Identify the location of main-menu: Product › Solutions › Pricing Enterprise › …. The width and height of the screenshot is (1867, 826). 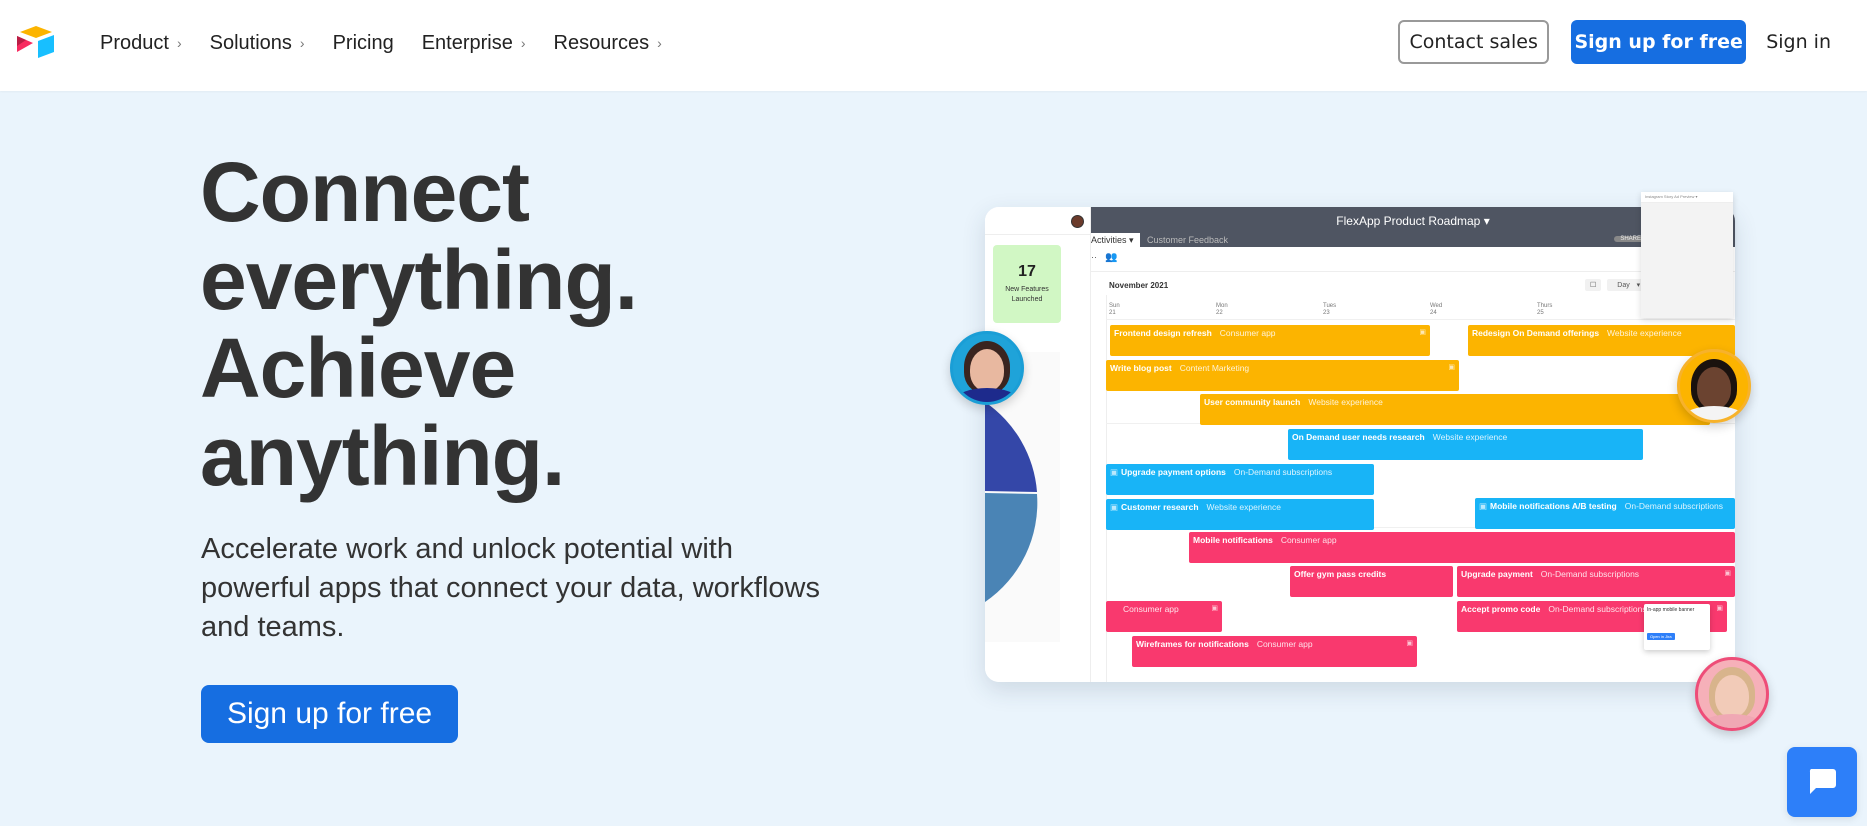
(395, 43).